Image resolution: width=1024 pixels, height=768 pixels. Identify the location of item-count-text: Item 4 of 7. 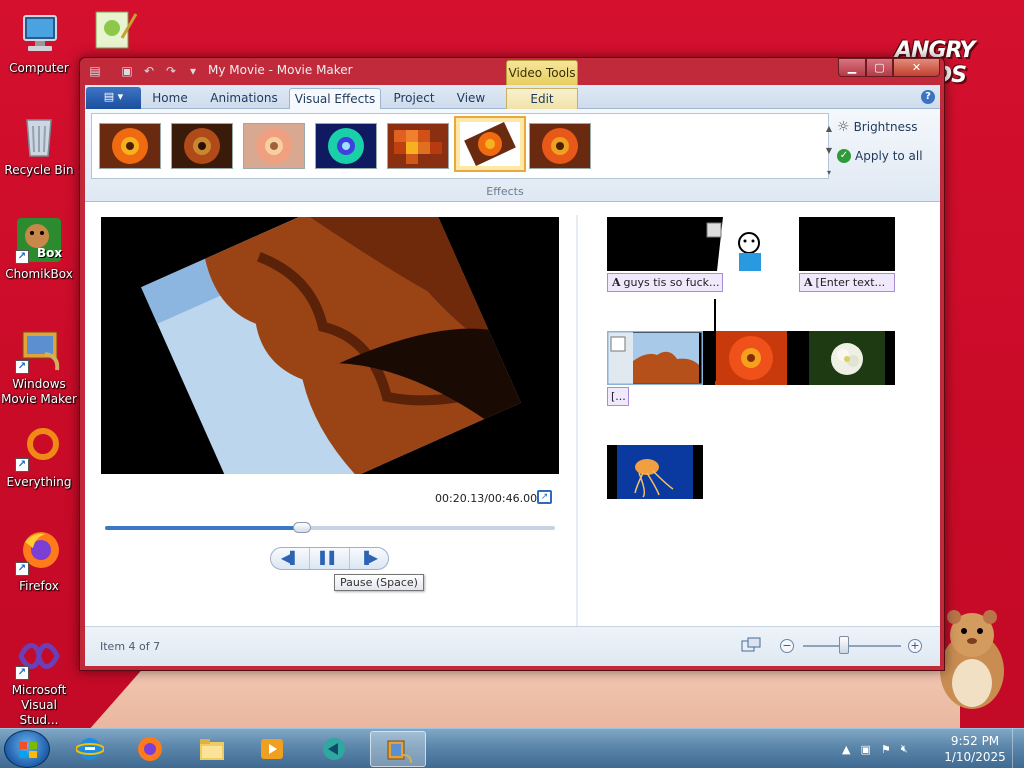
(130, 646).